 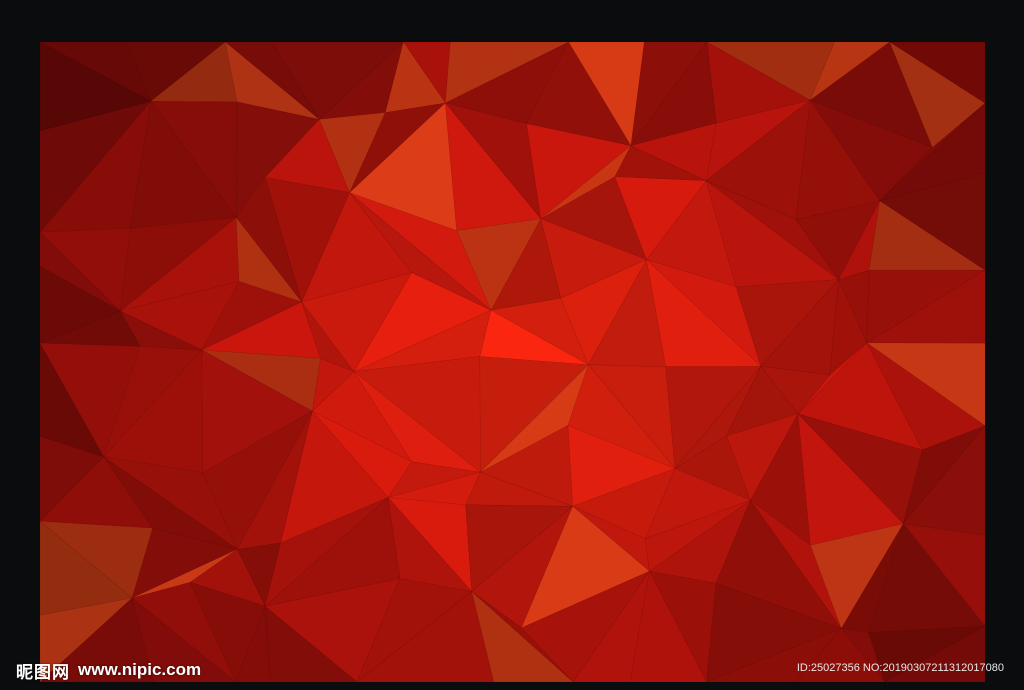 What do you see at coordinates (140, 669) in the screenshot?
I see `nipic-url-text: www.nipic.com` at bounding box center [140, 669].